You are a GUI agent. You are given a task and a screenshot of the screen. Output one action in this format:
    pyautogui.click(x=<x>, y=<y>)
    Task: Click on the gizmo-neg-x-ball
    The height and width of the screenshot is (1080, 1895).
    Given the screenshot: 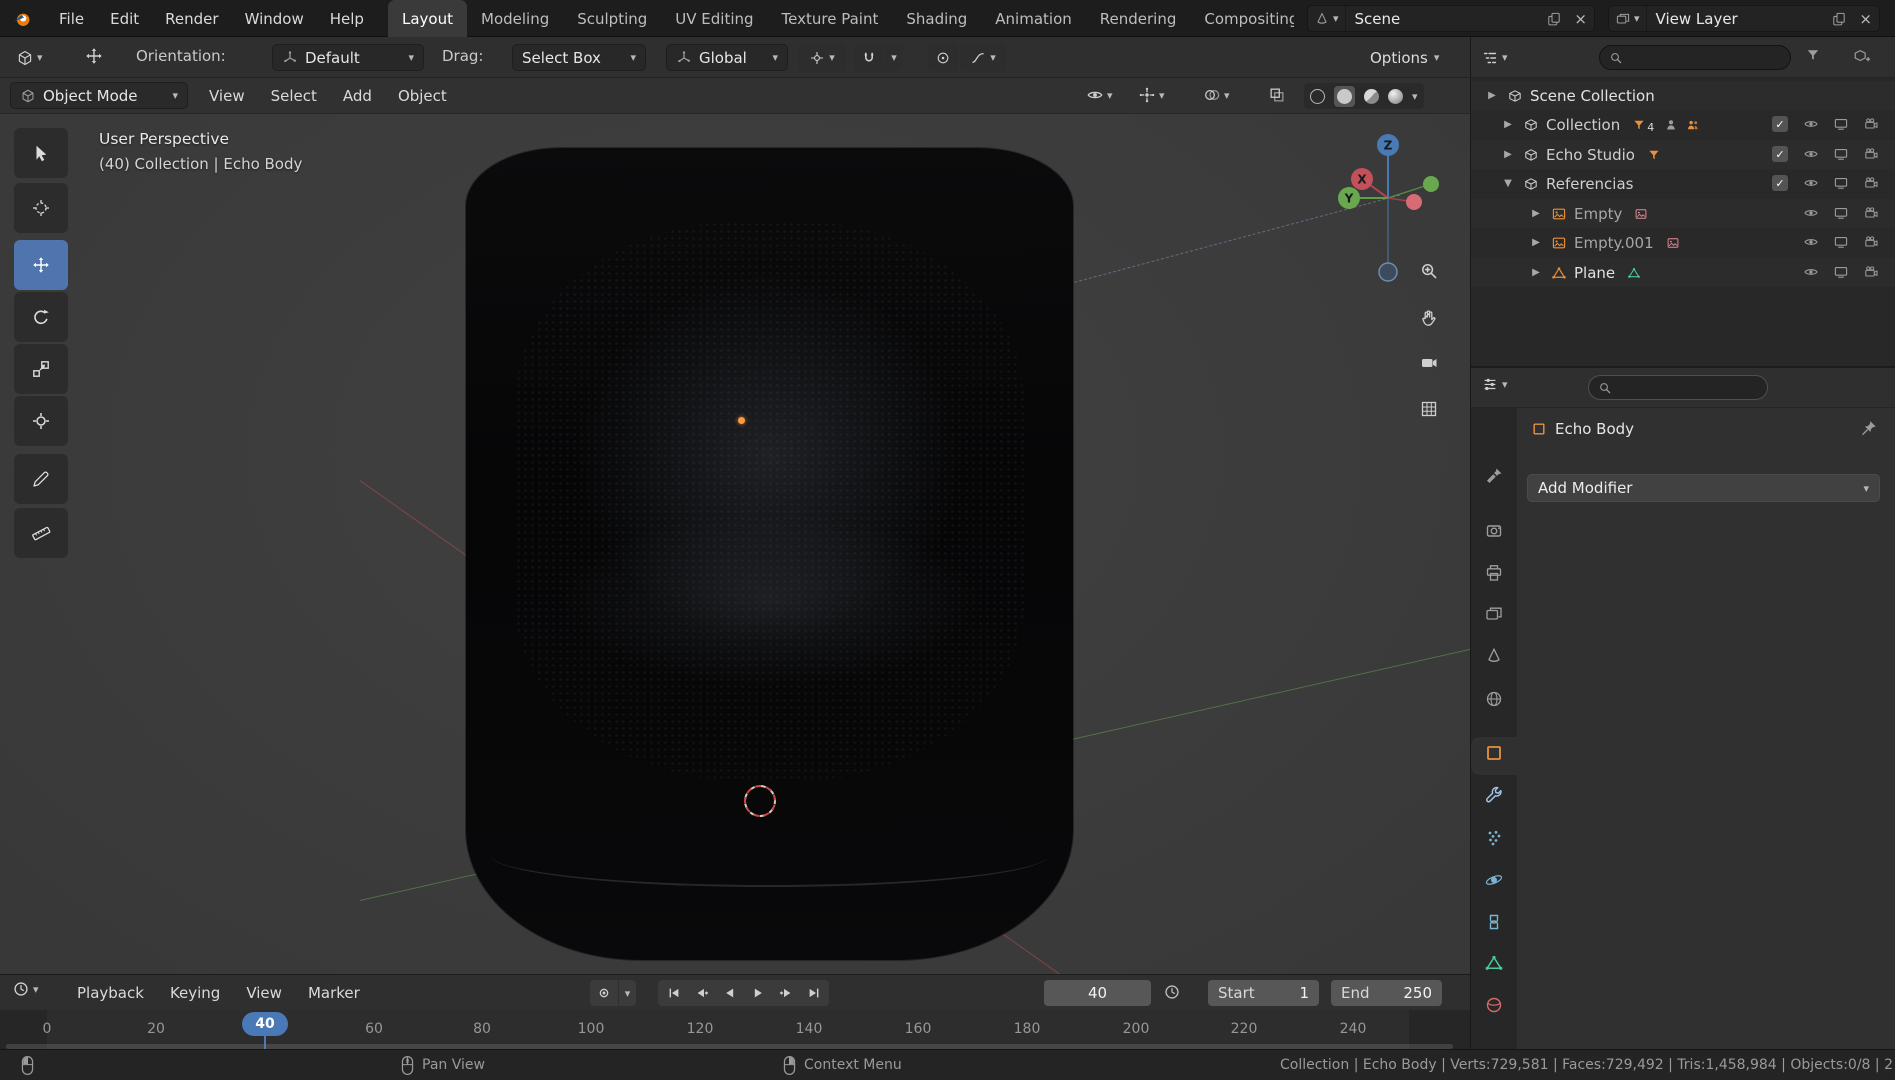 What is the action you would take?
    pyautogui.click(x=1414, y=202)
    